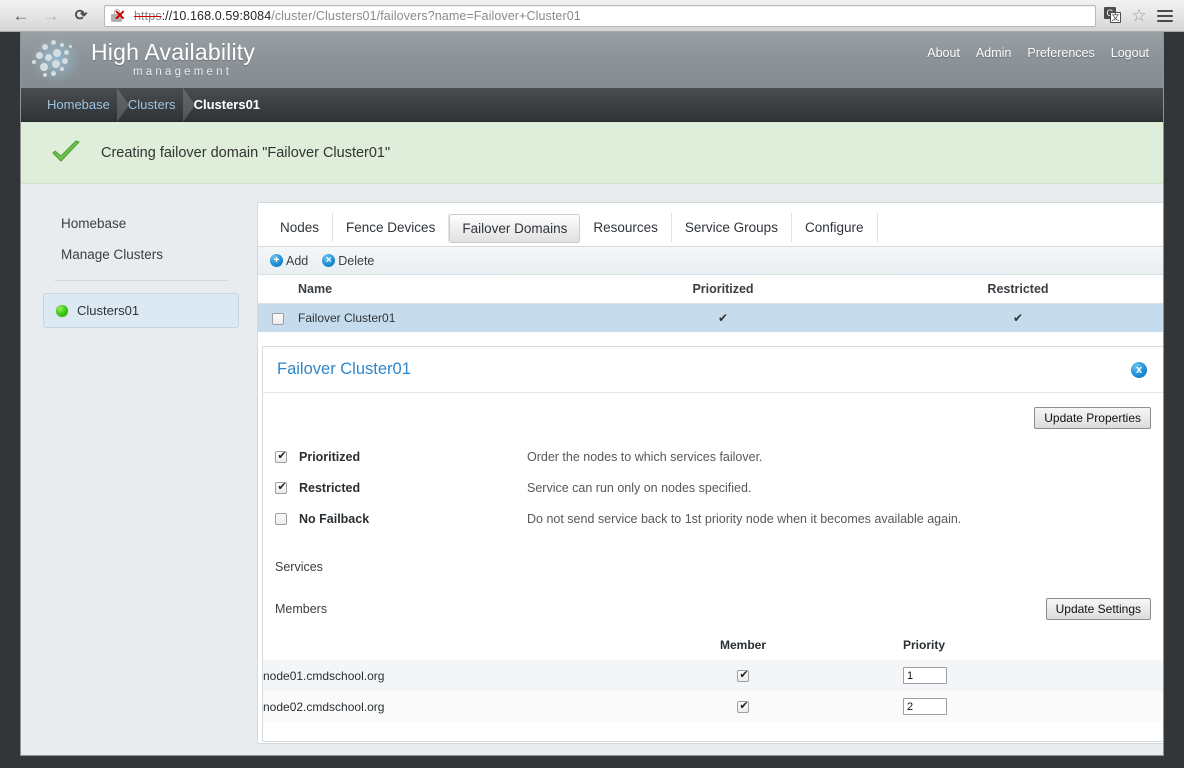 This screenshot has width=1184, height=768. I want to click on sidebar-item-clusters01: Clusters01, so click(141, 310).